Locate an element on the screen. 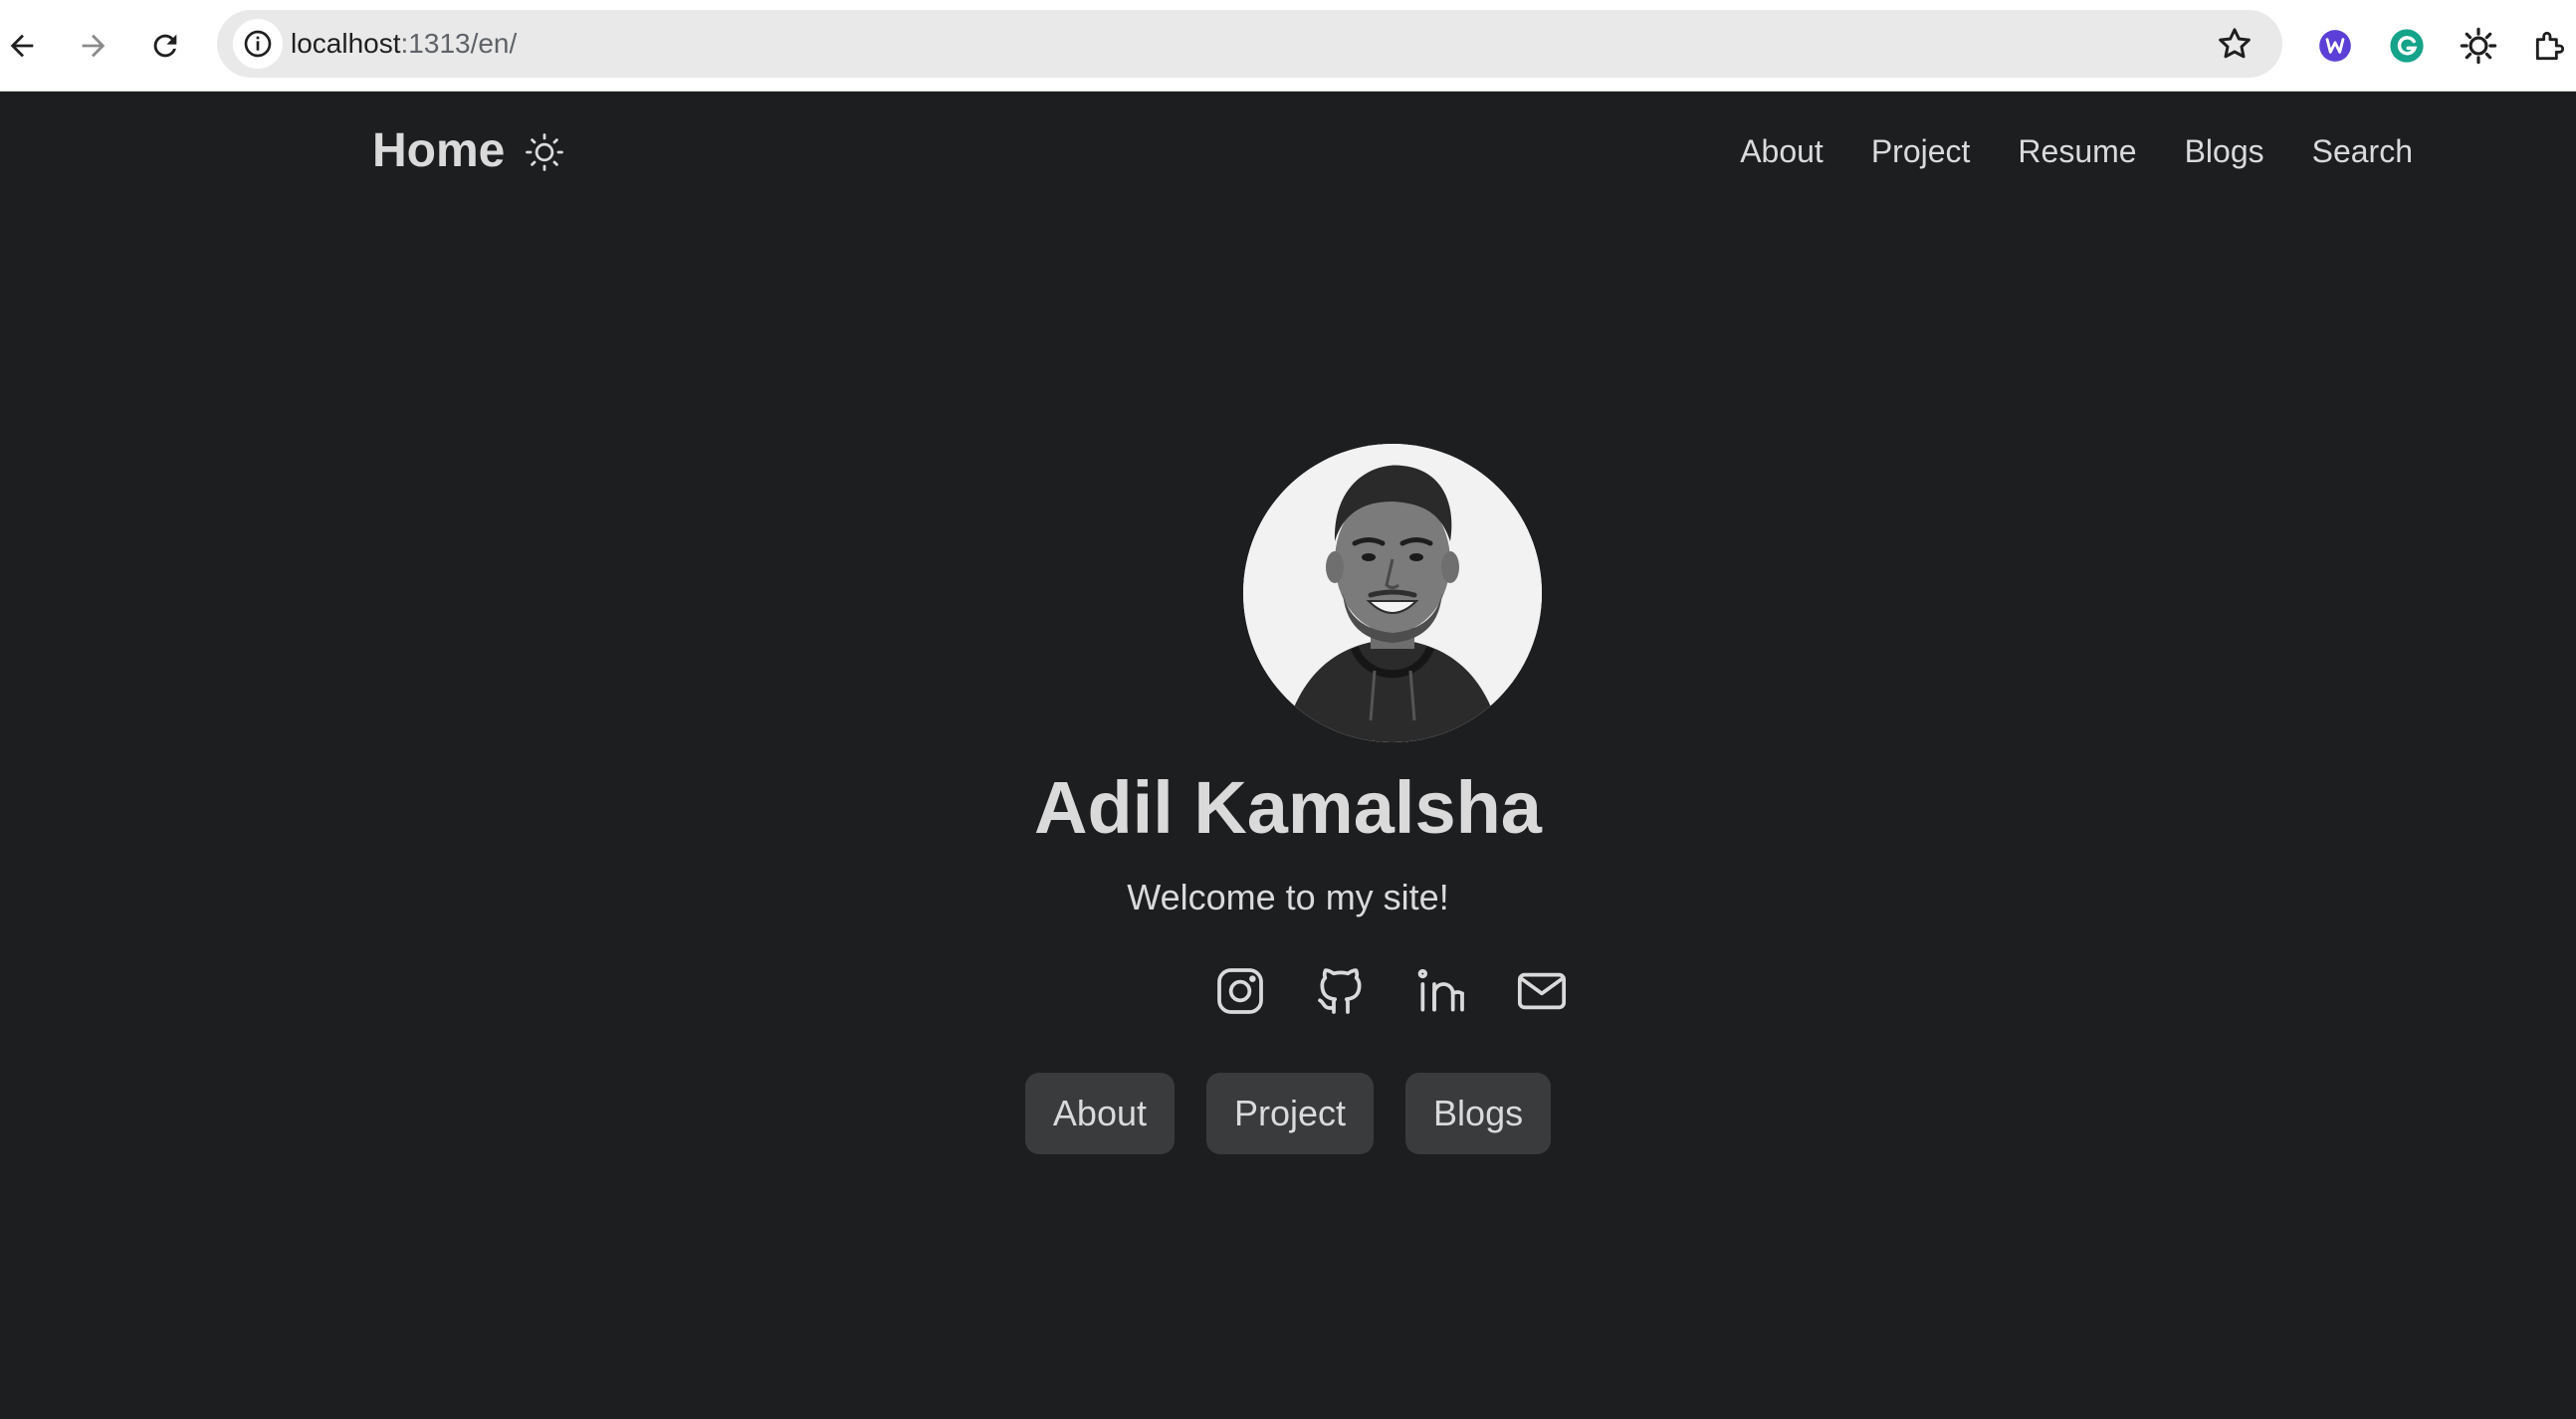  forward-arrow-icon is located at coordinates (94, 46).